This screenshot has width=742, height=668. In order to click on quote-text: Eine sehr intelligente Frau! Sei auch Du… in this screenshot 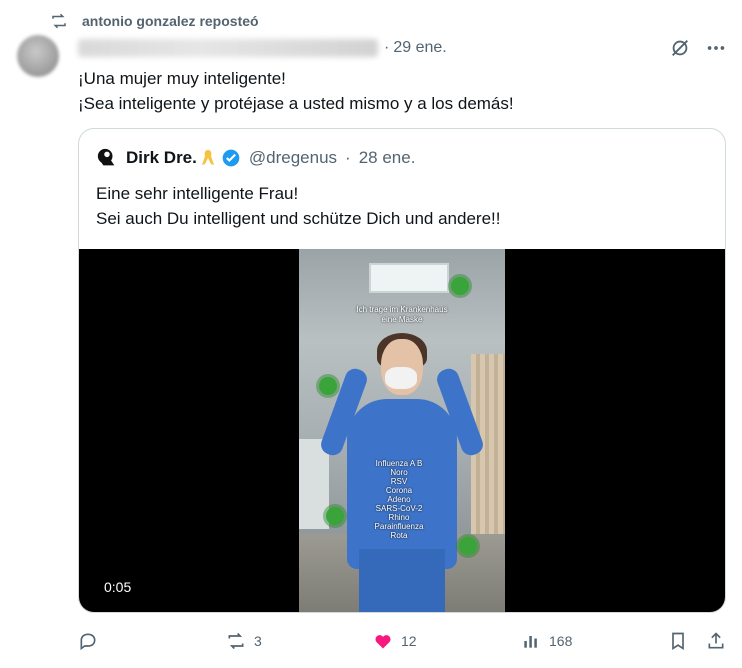, I will do `click(298, 206)`.